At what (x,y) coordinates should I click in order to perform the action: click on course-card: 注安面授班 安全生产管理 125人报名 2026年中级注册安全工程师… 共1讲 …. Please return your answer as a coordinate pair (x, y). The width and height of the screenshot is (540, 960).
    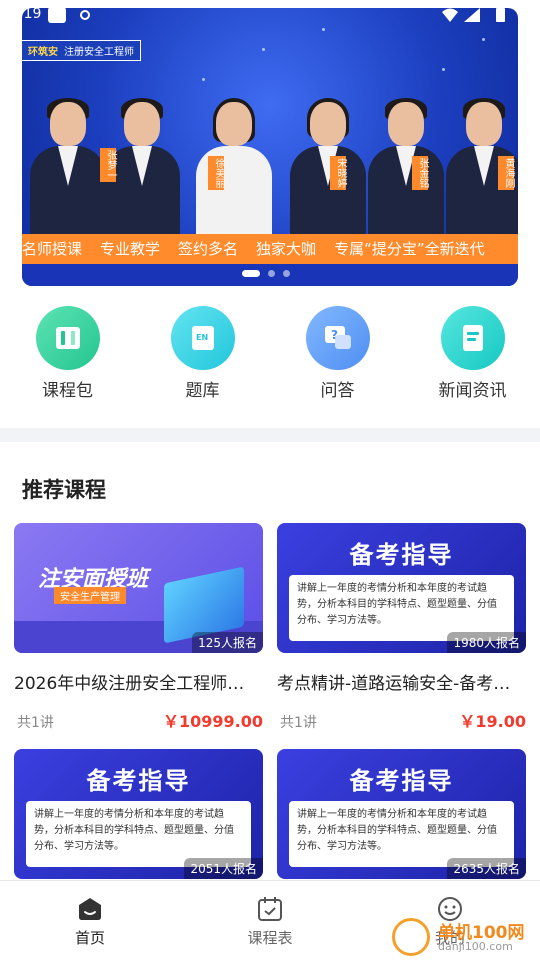
    Looking at the image, I should click on (138, 627).